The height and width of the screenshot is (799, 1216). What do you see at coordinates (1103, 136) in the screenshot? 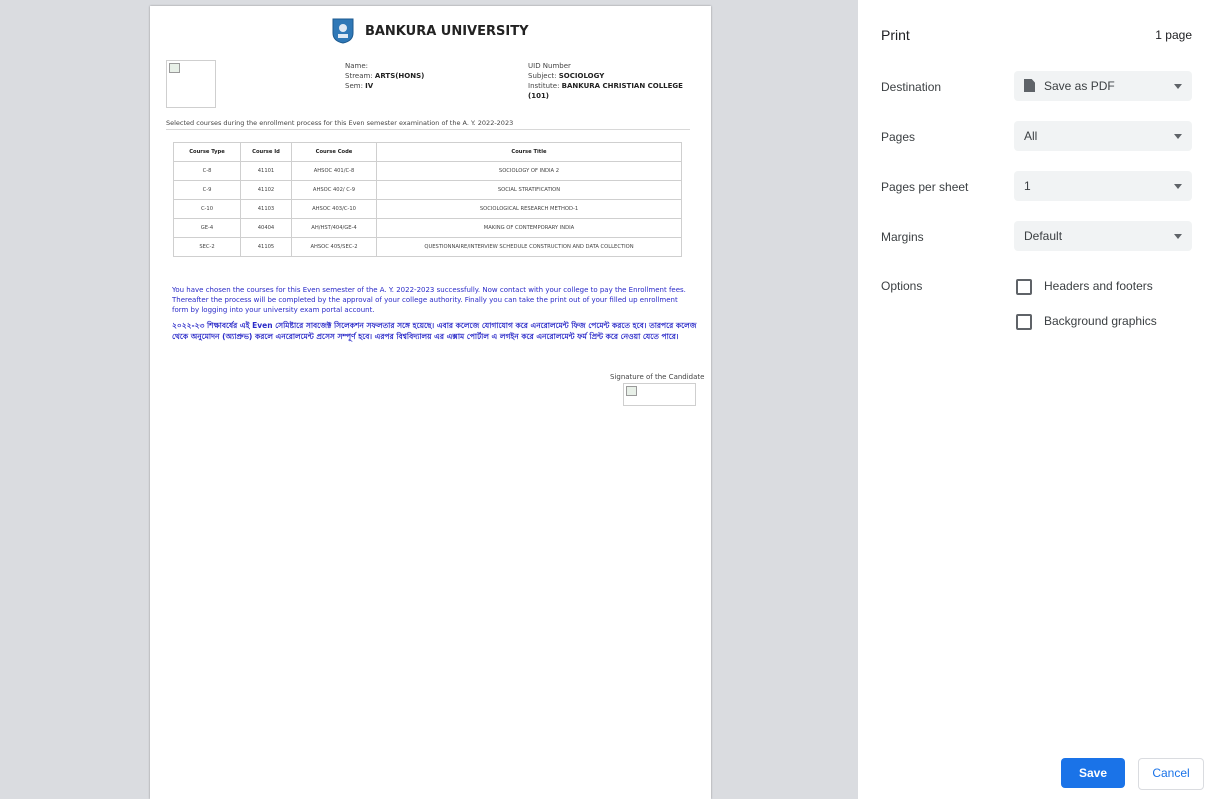
I see `pages-select: All` at bounding box center [1103, 136].